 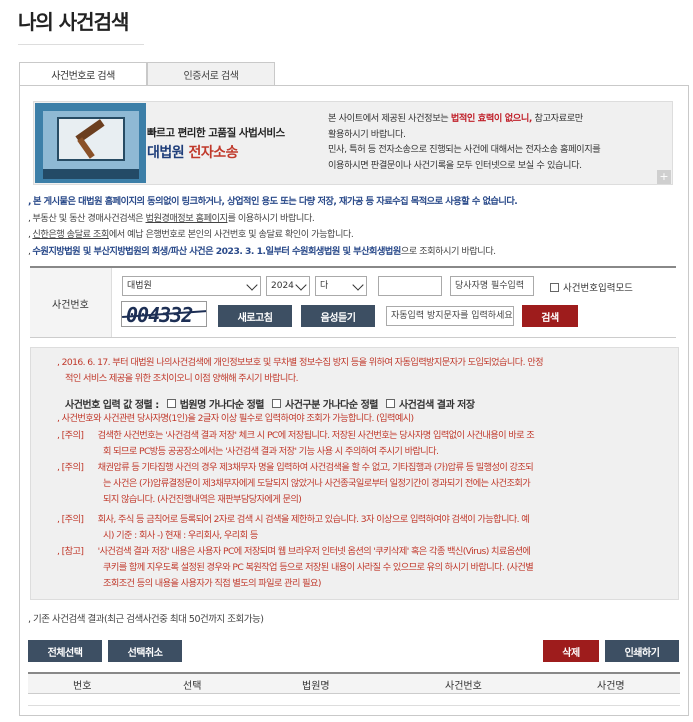 I want to click on guide-note-forbidden-words-2: 시) 기준 : 회사 -) 현재 : 우리회사, 우리회 등, so click(x=180, y=535).